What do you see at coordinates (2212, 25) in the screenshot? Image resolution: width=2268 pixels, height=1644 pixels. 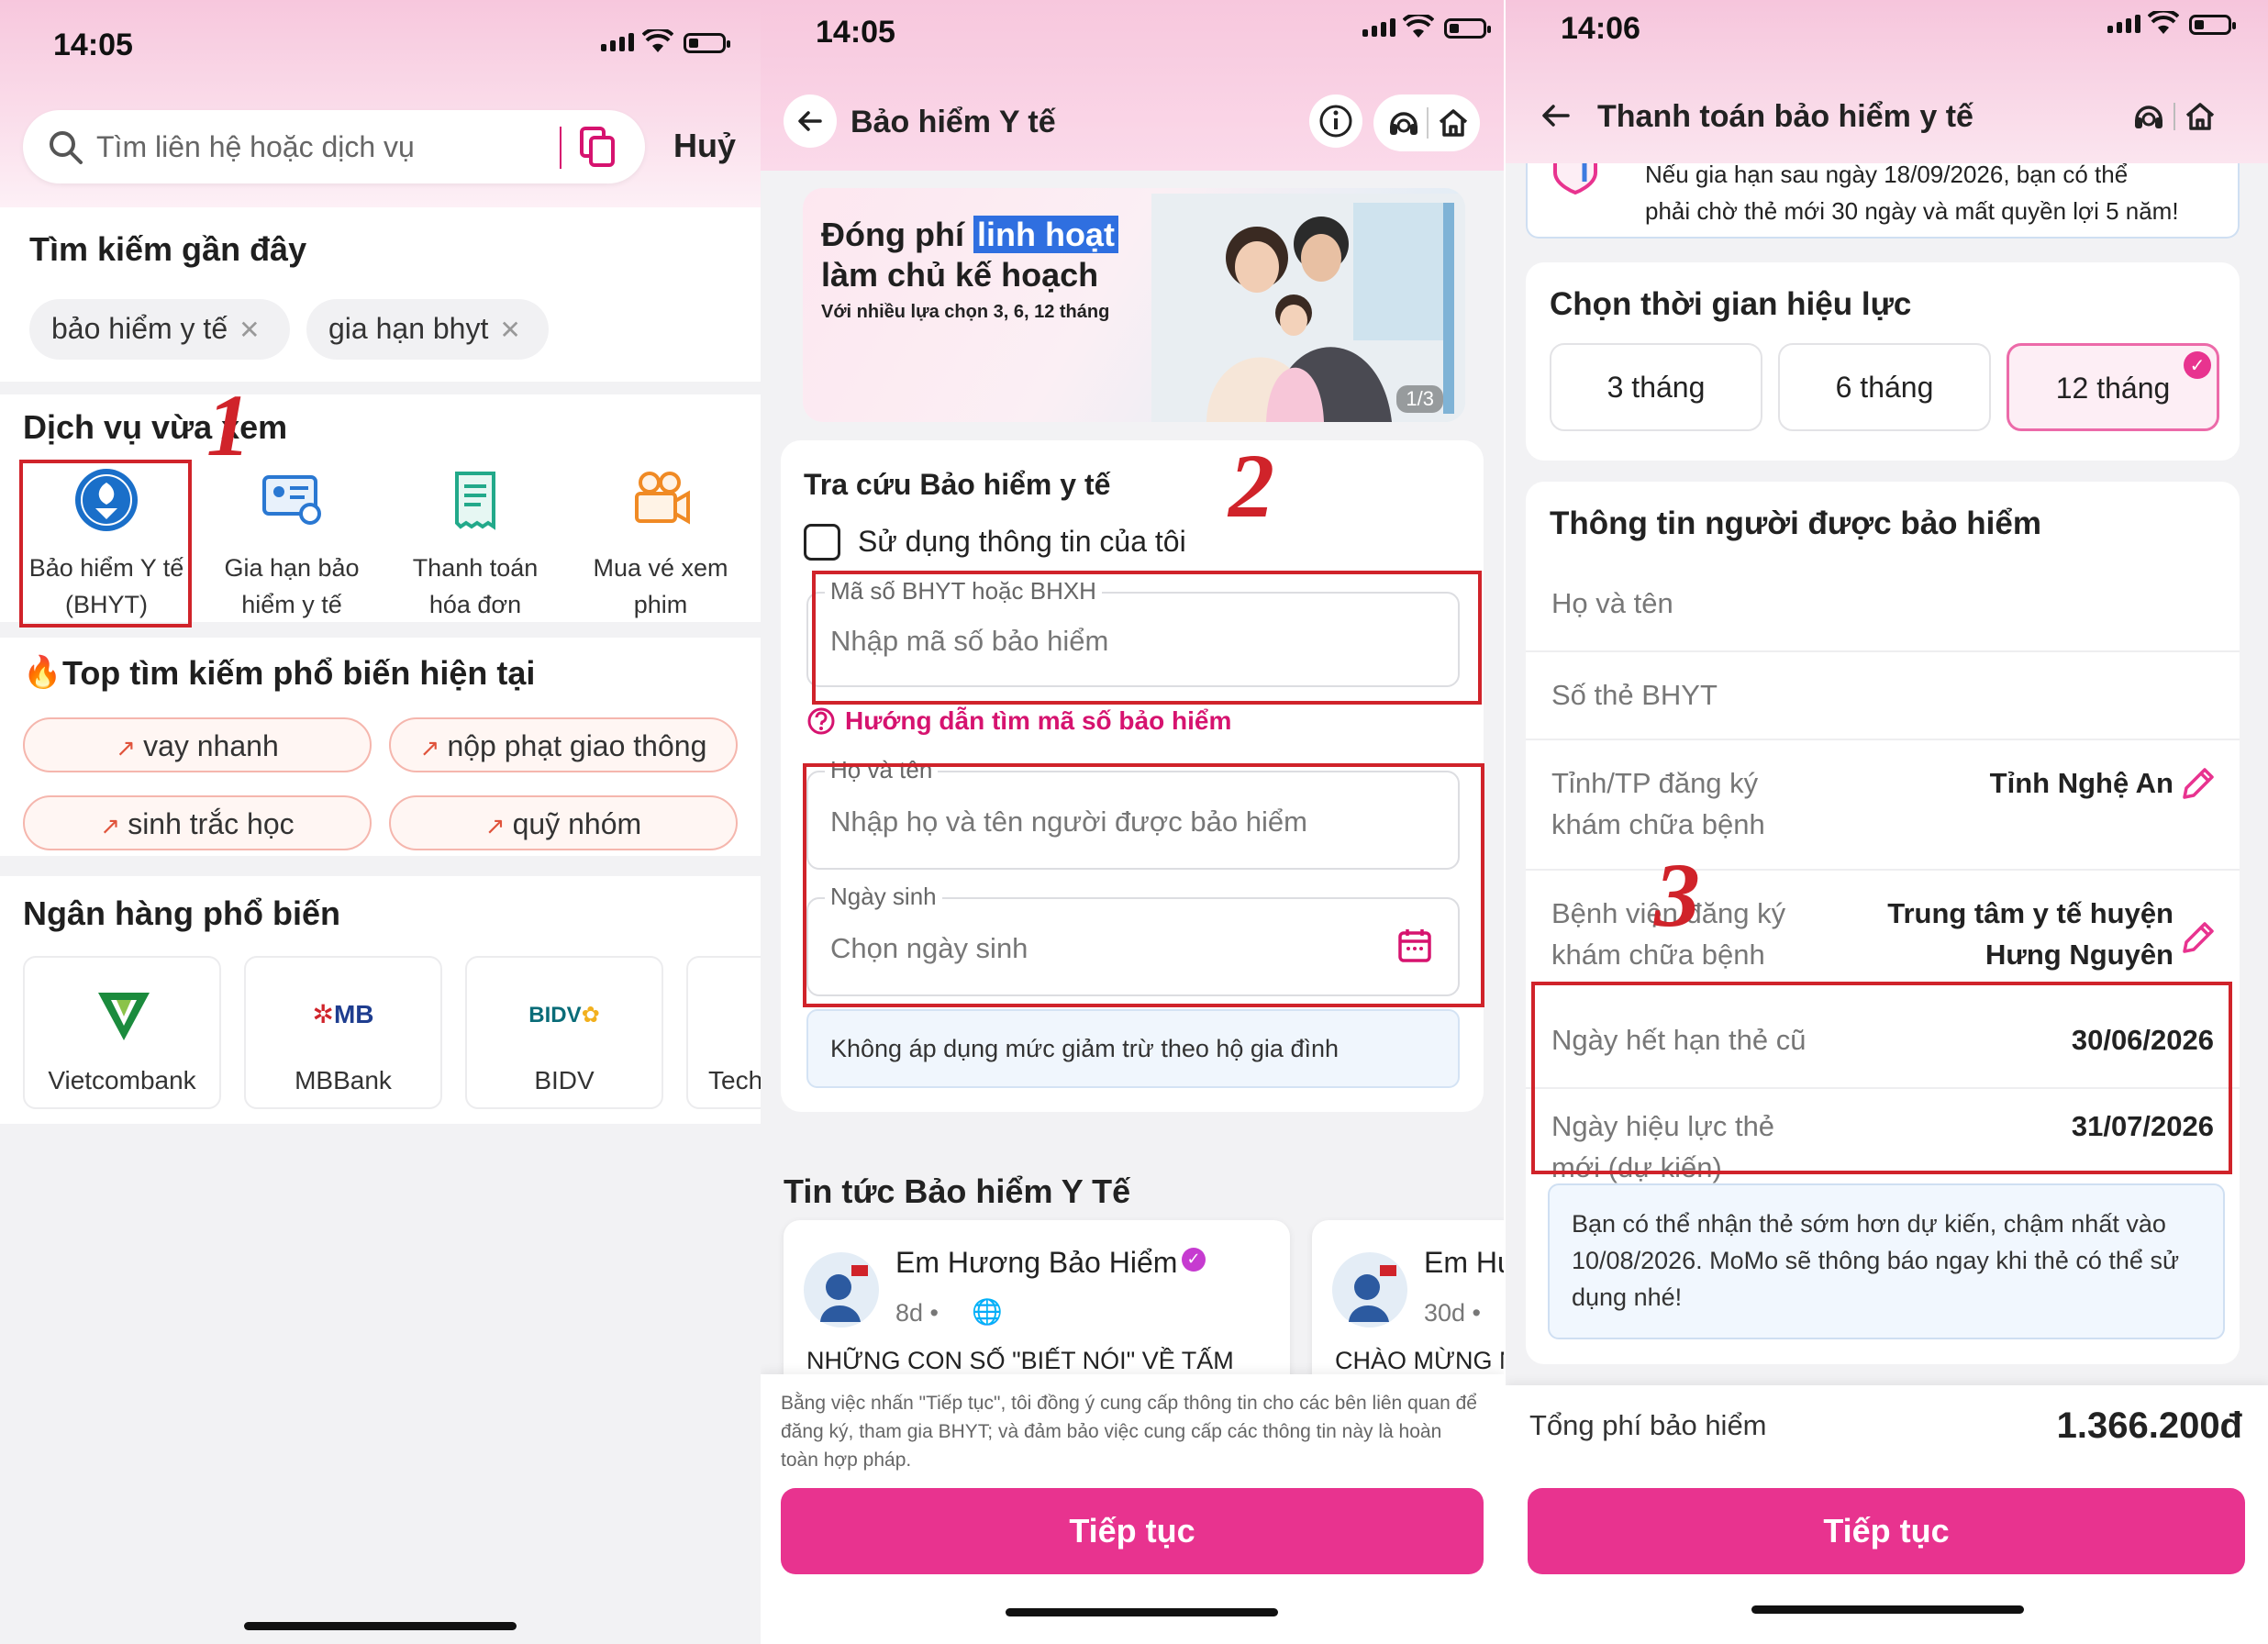 I see `battery-icon` at bounding box center [2212, 25].